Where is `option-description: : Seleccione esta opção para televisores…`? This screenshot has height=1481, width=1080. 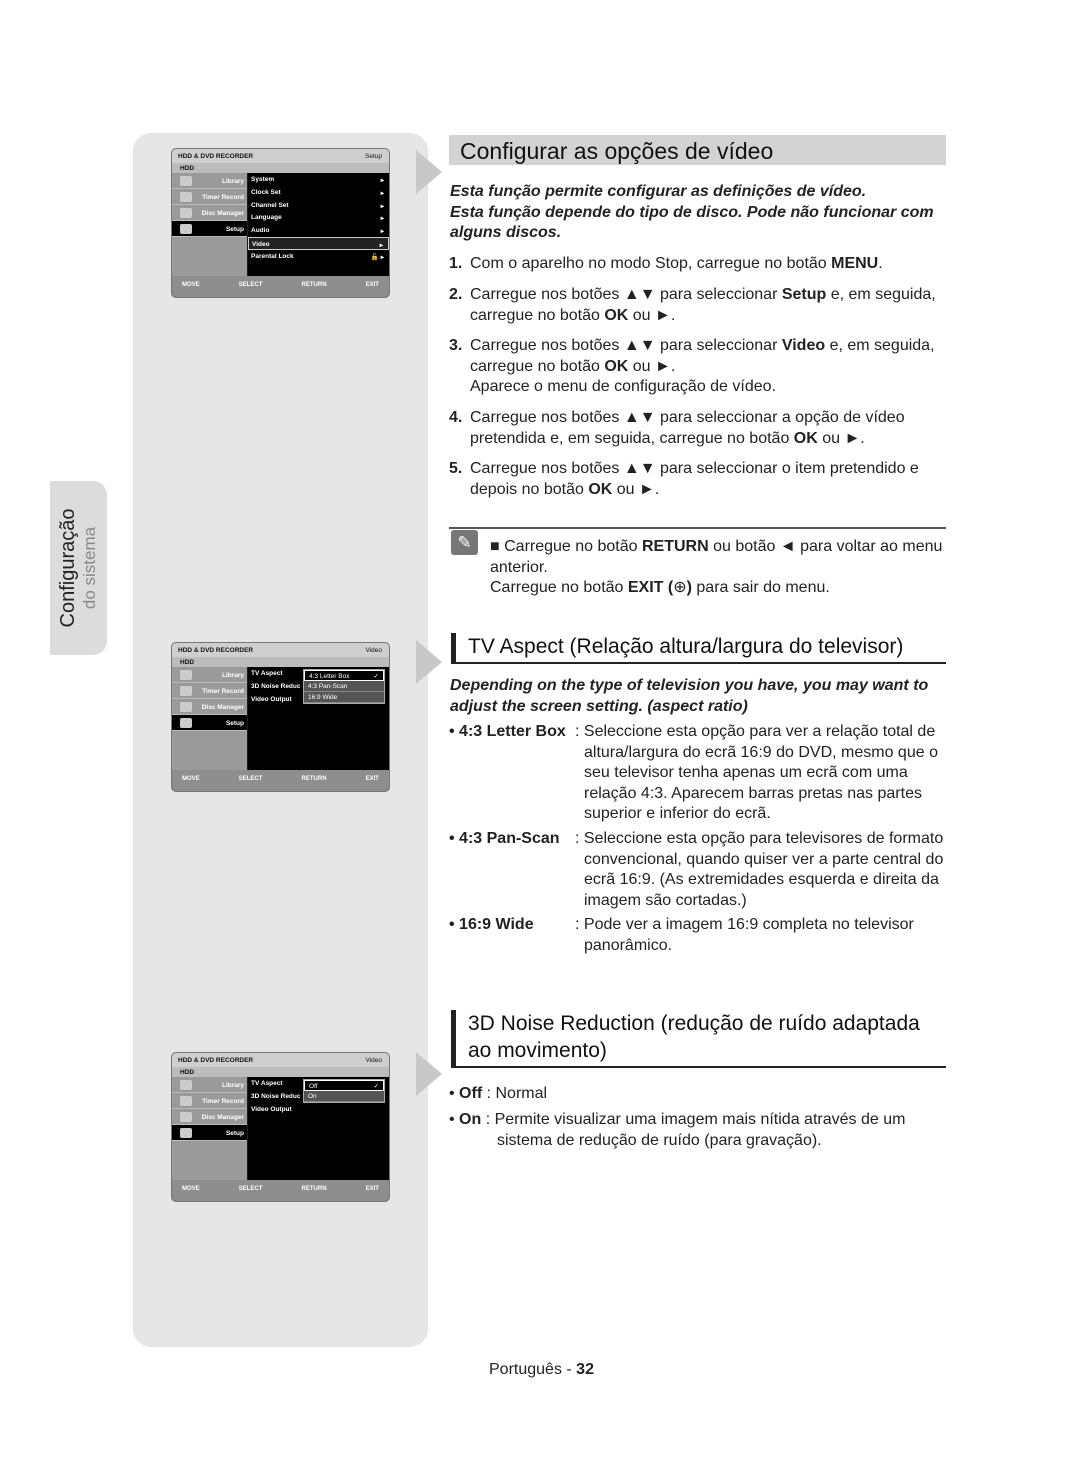
option-description: : Seleccione esta opção para televisores… is located at coordinates (759, 869).